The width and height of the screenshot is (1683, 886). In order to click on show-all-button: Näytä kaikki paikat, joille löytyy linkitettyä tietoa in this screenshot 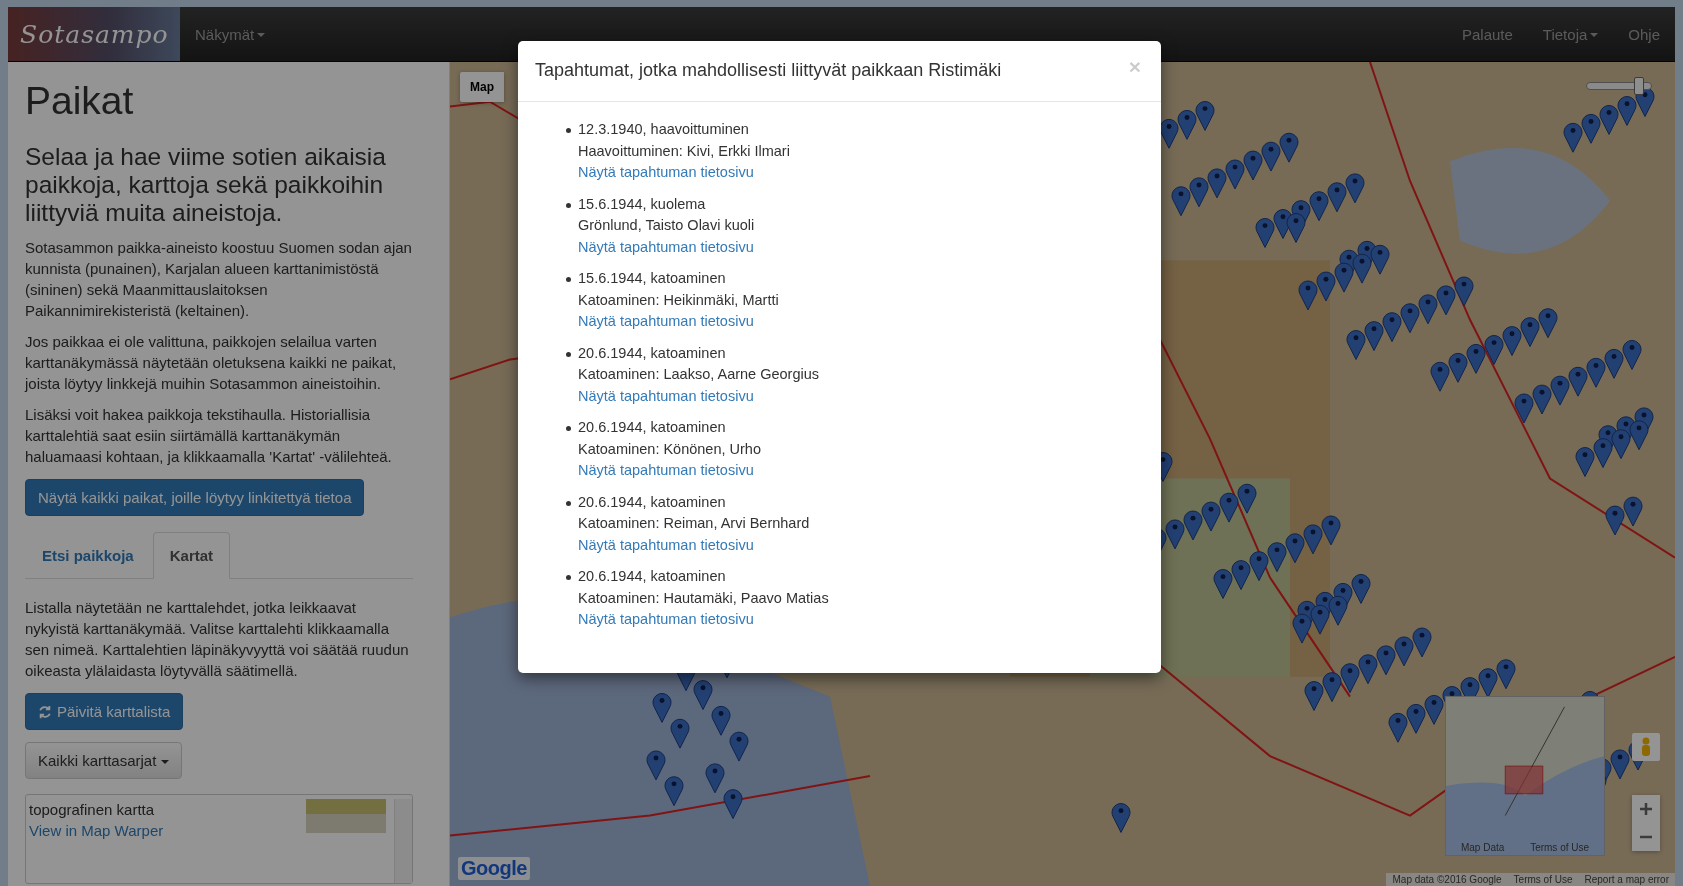, I will do `click(195, 497)`.